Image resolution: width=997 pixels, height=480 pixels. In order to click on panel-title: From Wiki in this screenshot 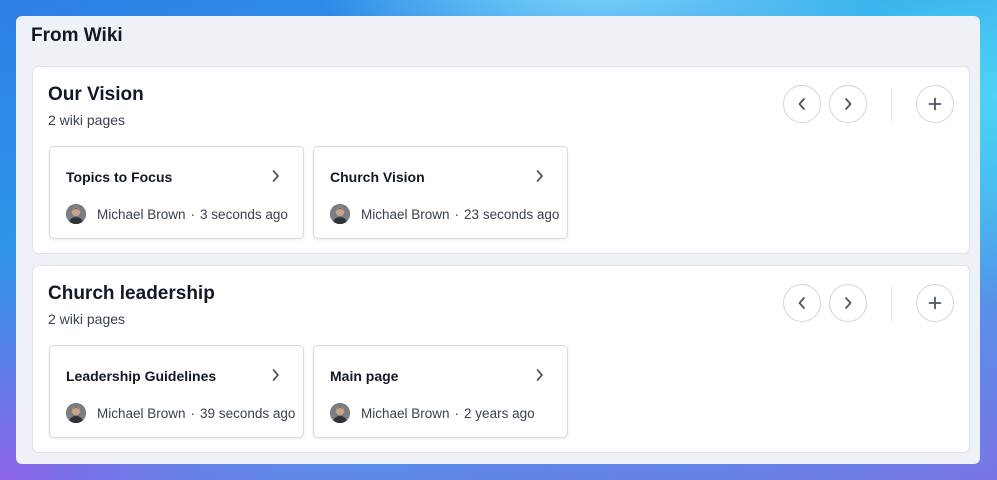, I will do `click(77, 35)`.